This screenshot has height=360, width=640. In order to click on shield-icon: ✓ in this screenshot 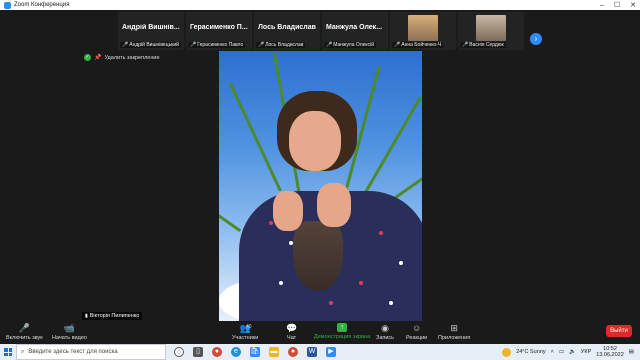, I will do `click(87, 57)`.